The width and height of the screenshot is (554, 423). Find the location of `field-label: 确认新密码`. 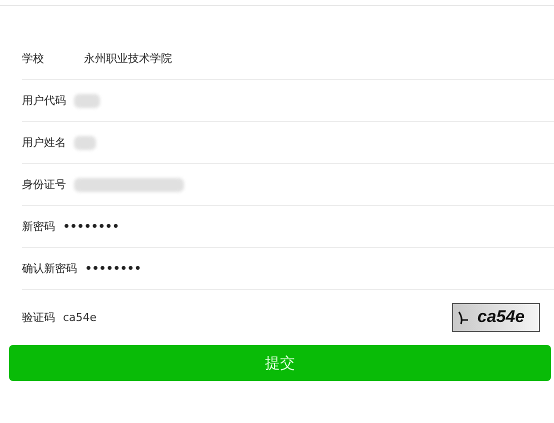

field-label: 确认新密码 is located at coordinates (49, 268).